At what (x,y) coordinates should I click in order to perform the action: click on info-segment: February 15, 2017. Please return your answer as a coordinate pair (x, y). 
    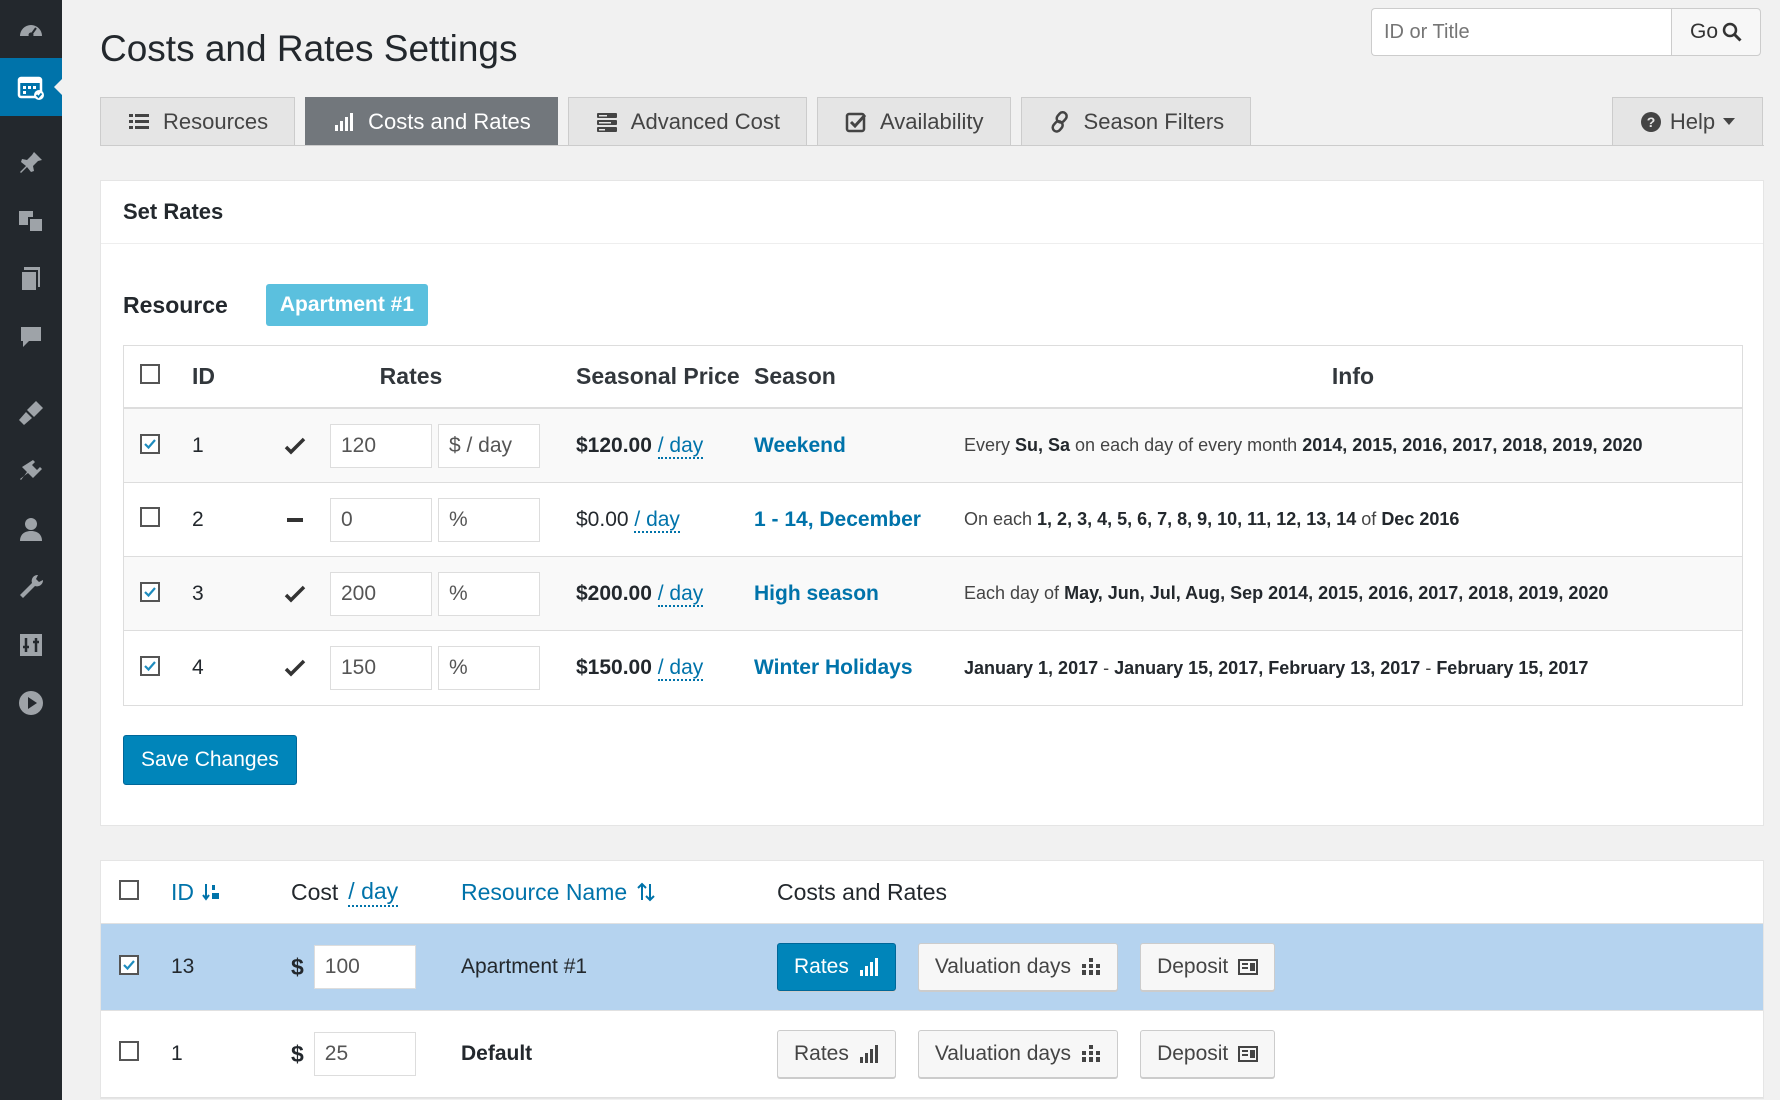
    Looking at the image, I should click on (1512, 667).